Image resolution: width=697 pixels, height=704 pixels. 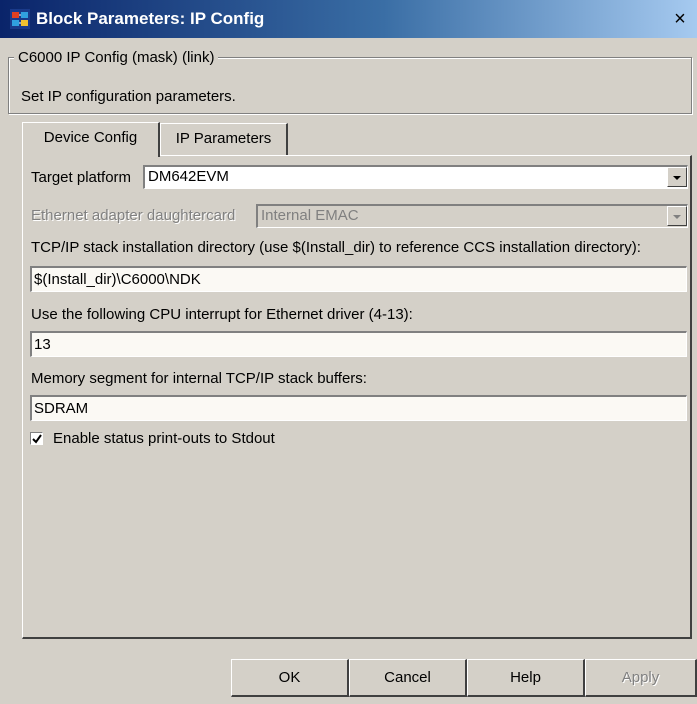 I want to click on cancel-button: Cancel, so click(x=408, y=678).